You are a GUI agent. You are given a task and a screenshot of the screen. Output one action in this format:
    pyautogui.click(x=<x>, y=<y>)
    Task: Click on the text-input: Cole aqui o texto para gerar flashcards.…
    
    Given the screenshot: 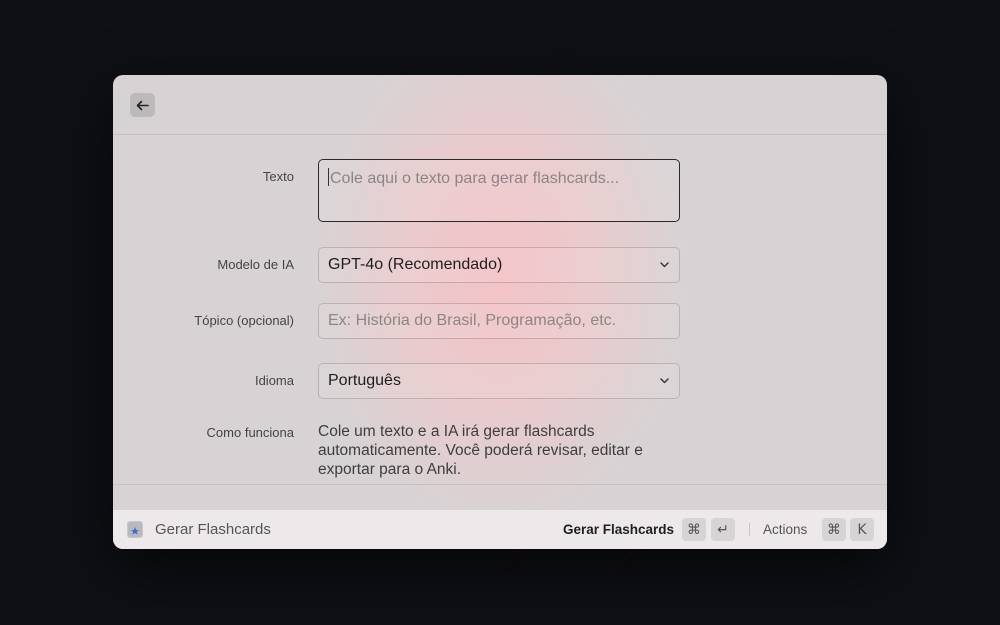 What is the action you would take?
    pyautogui.click(x=499, y=190)
    